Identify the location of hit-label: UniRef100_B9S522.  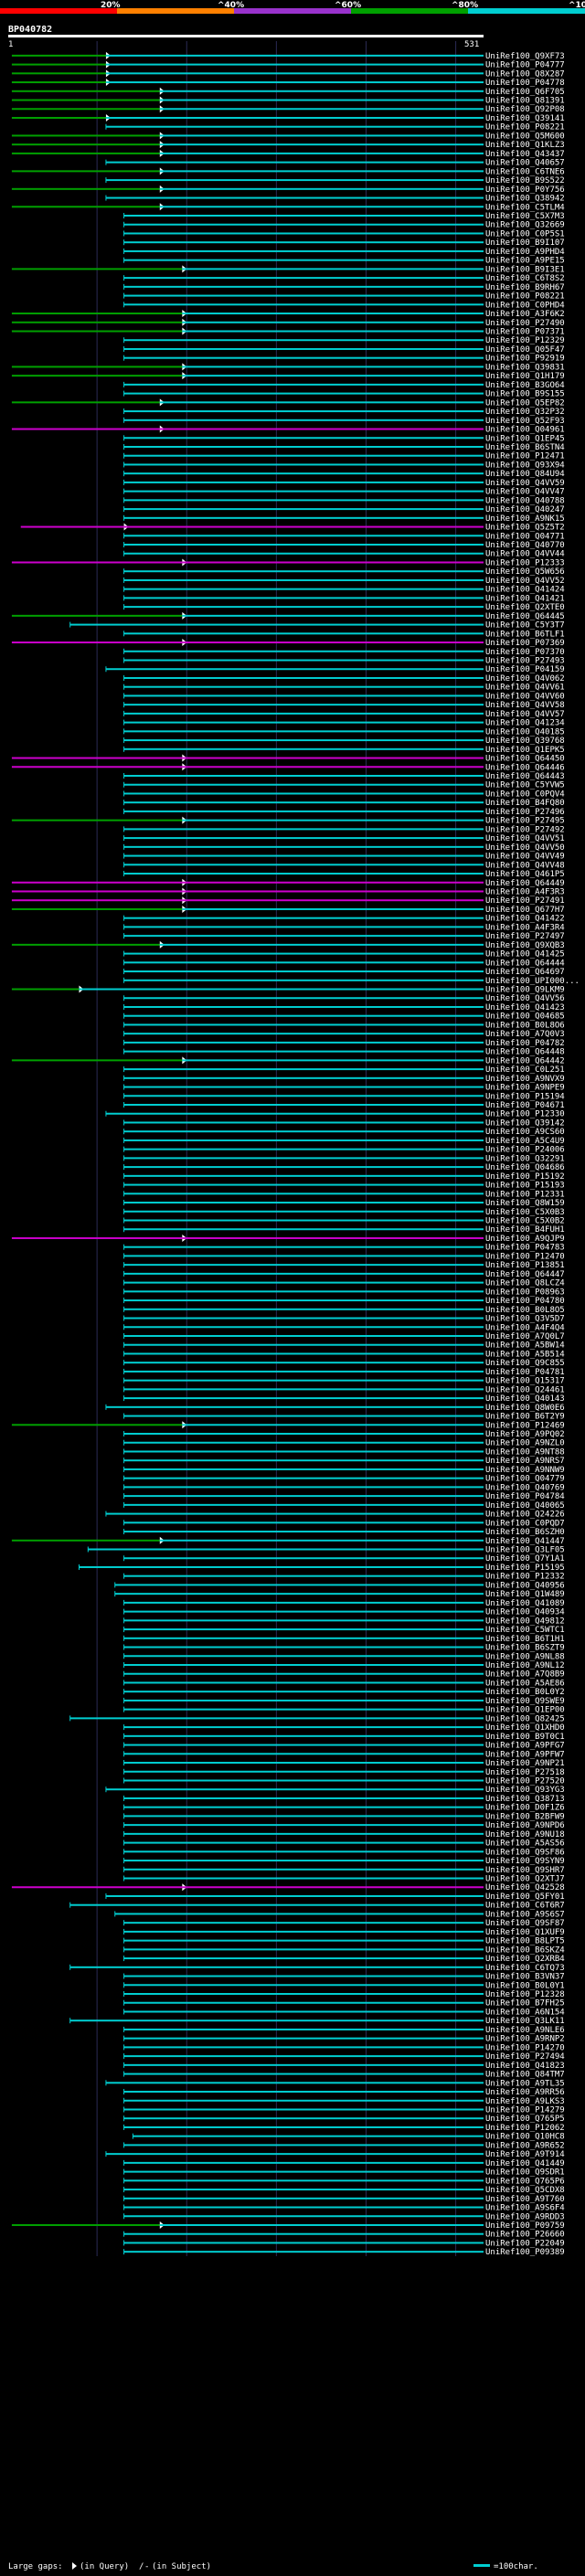
(525, 181).